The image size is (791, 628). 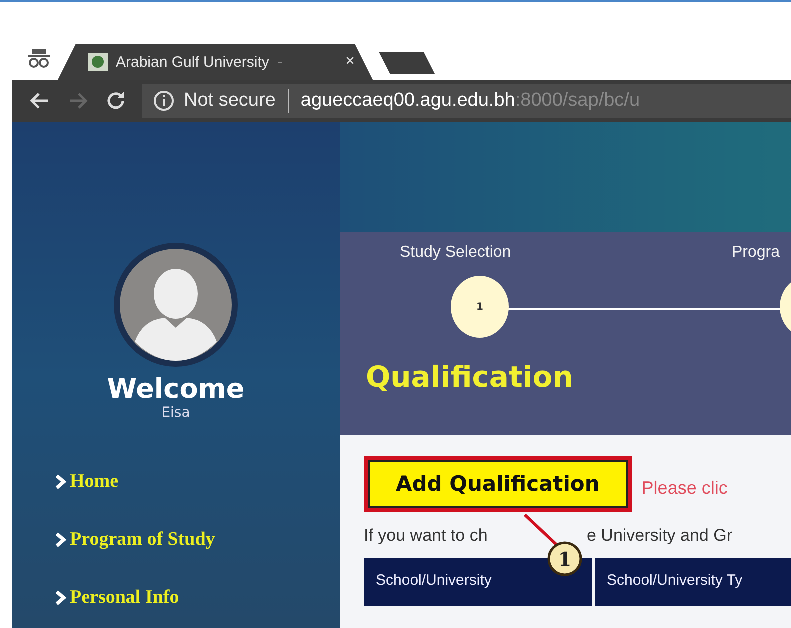 What do you see at coordinates (98, 62) in the screenshot?
I see `favicon-icon` at bounding box center [98, 62].